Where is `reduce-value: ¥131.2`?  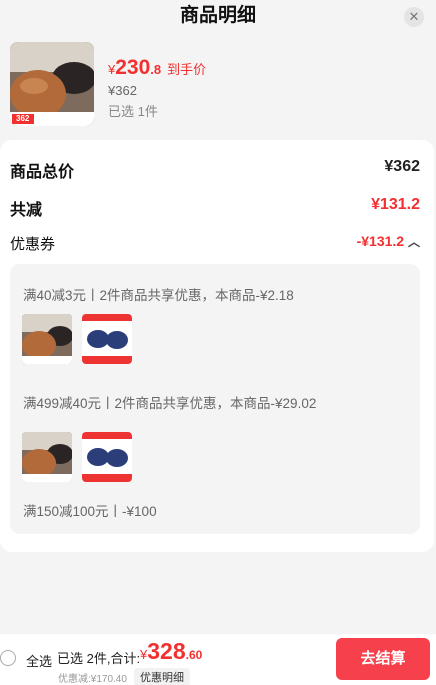 reduce-value: ¥131.2 is located at coordinates (395, 204).